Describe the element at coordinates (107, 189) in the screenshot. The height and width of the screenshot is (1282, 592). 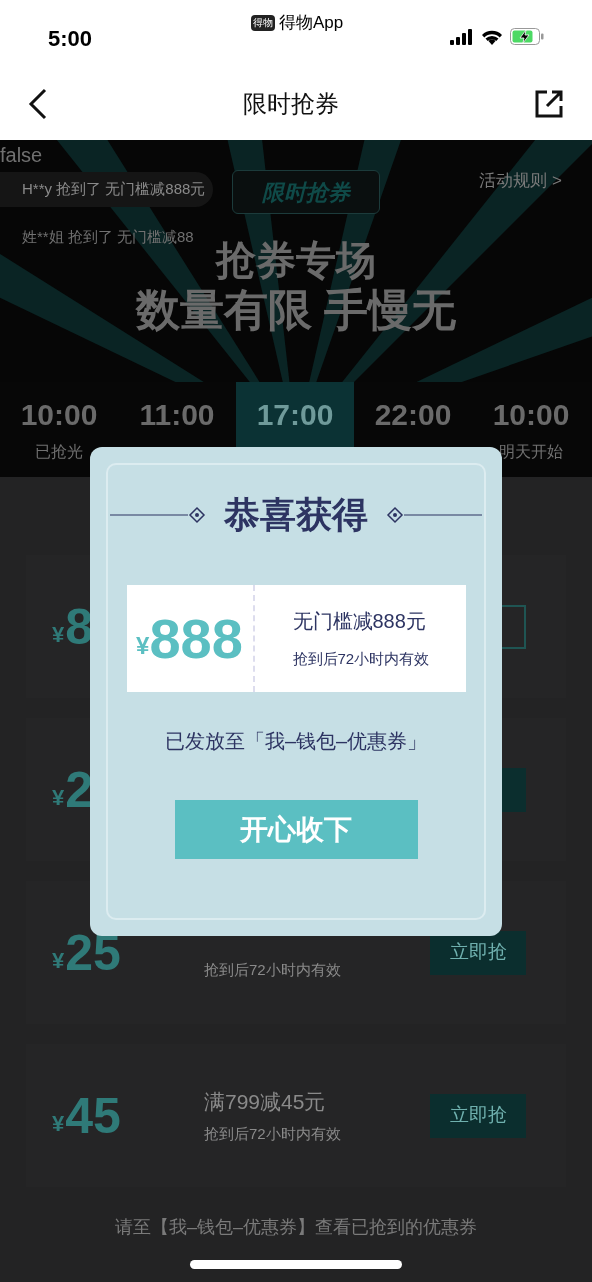
I see `barrage-message: H**y 抢到了 无门槛减888元` at that location.